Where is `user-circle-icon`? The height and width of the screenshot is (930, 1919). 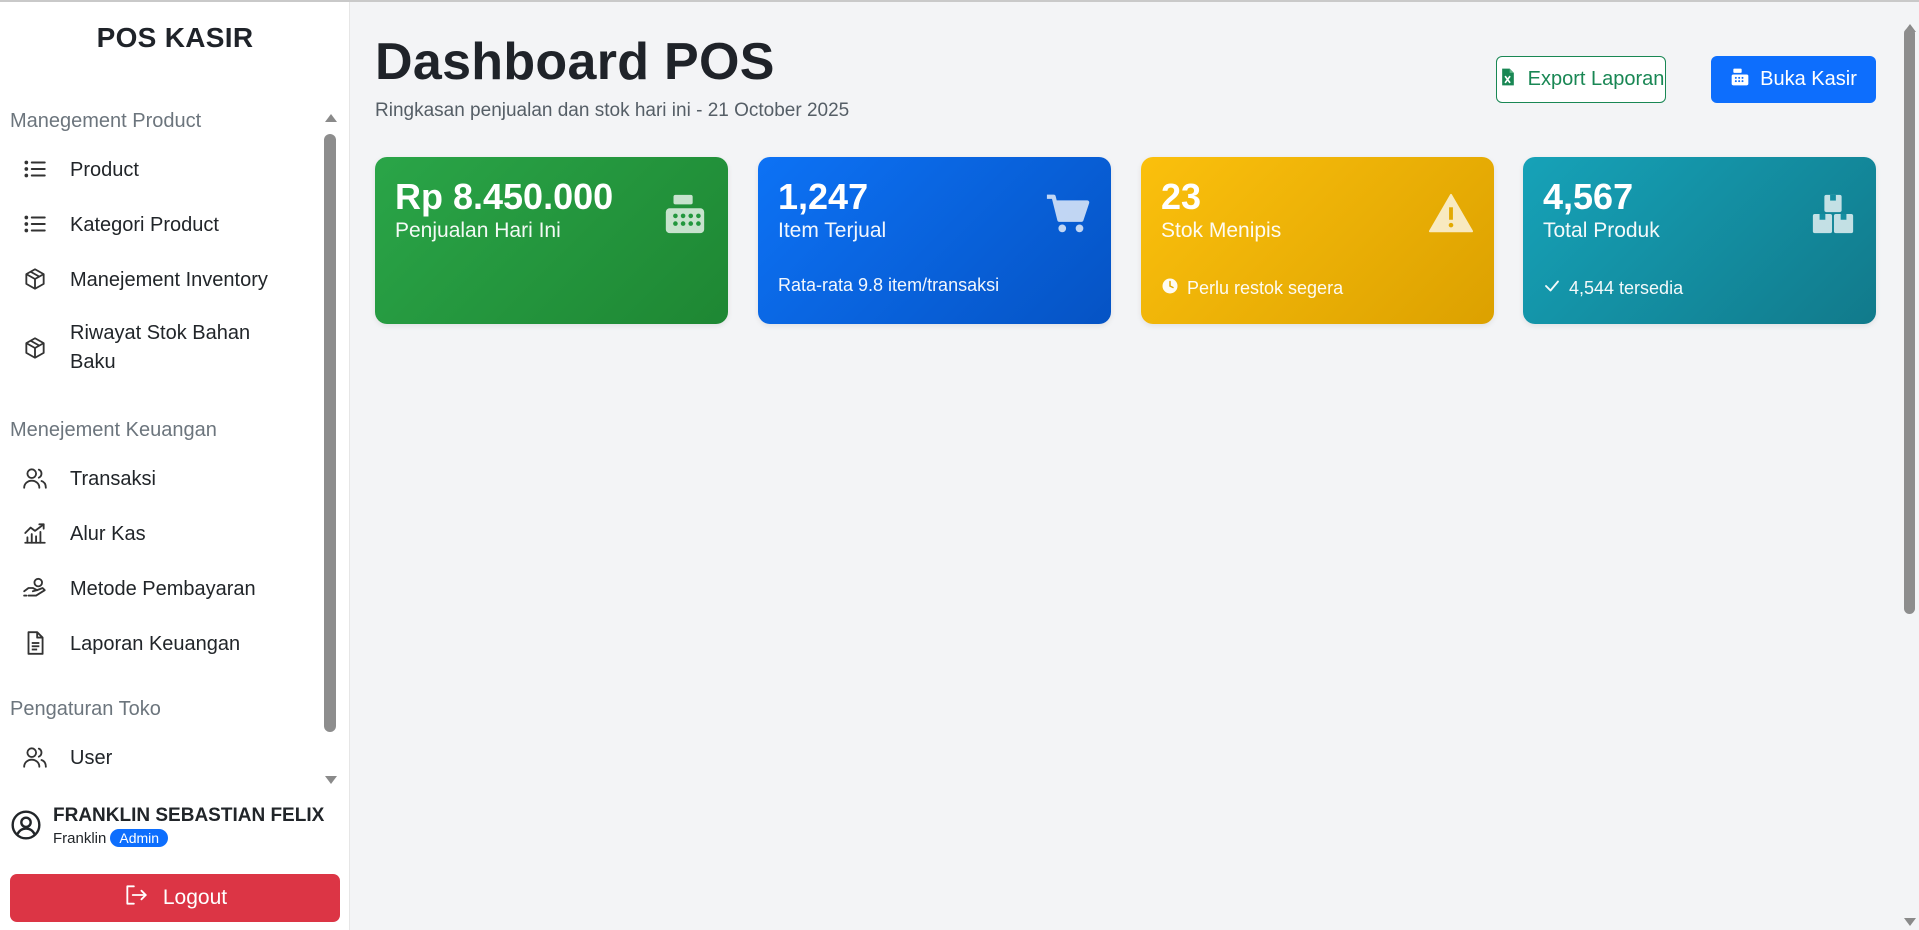 user-circle-icon is located at coordinates (27, 826).